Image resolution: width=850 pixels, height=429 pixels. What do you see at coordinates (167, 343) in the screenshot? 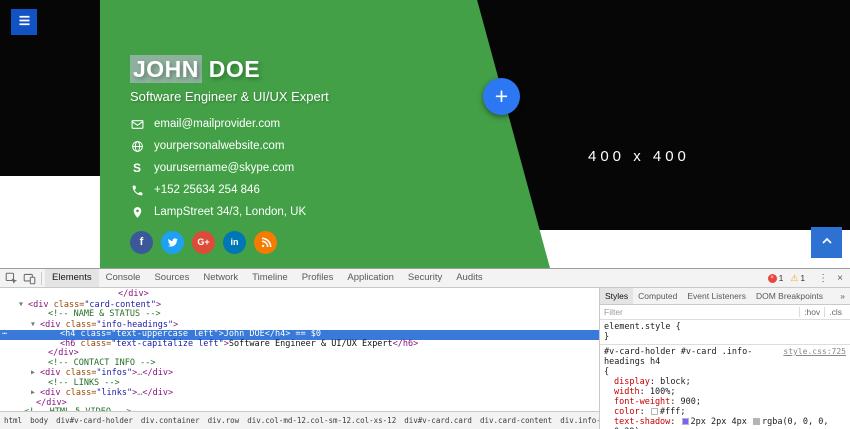
I see `dom-token: "text-capitalize left"` at bounding box center [167, 343].